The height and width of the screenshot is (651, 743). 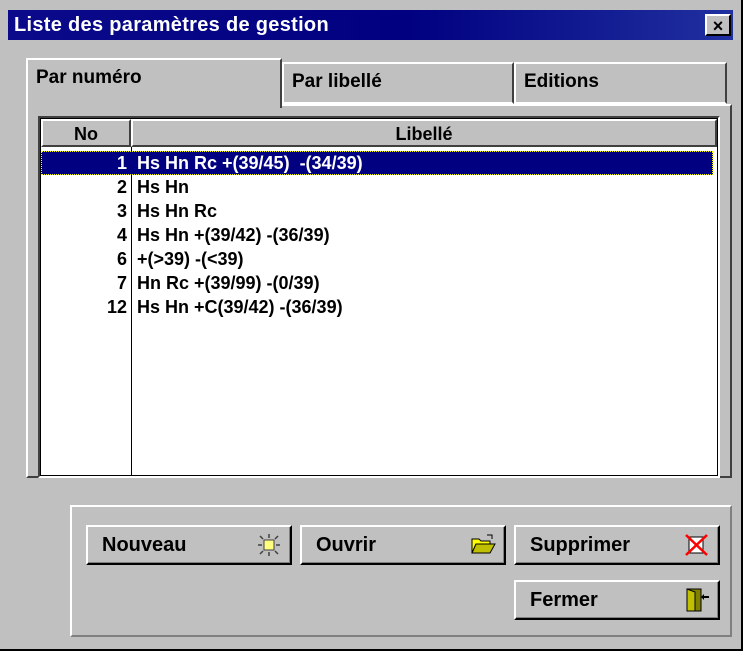 What do you see at coordinates (121, 163) in the screenshot?
I see `row-number: 1` at bounding box center [121, 163].